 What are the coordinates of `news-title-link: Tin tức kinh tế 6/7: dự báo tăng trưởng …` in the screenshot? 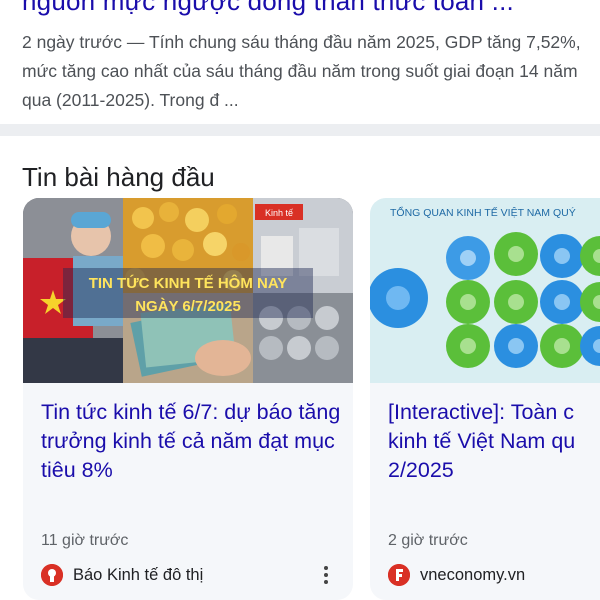 It's located at (191, 441).